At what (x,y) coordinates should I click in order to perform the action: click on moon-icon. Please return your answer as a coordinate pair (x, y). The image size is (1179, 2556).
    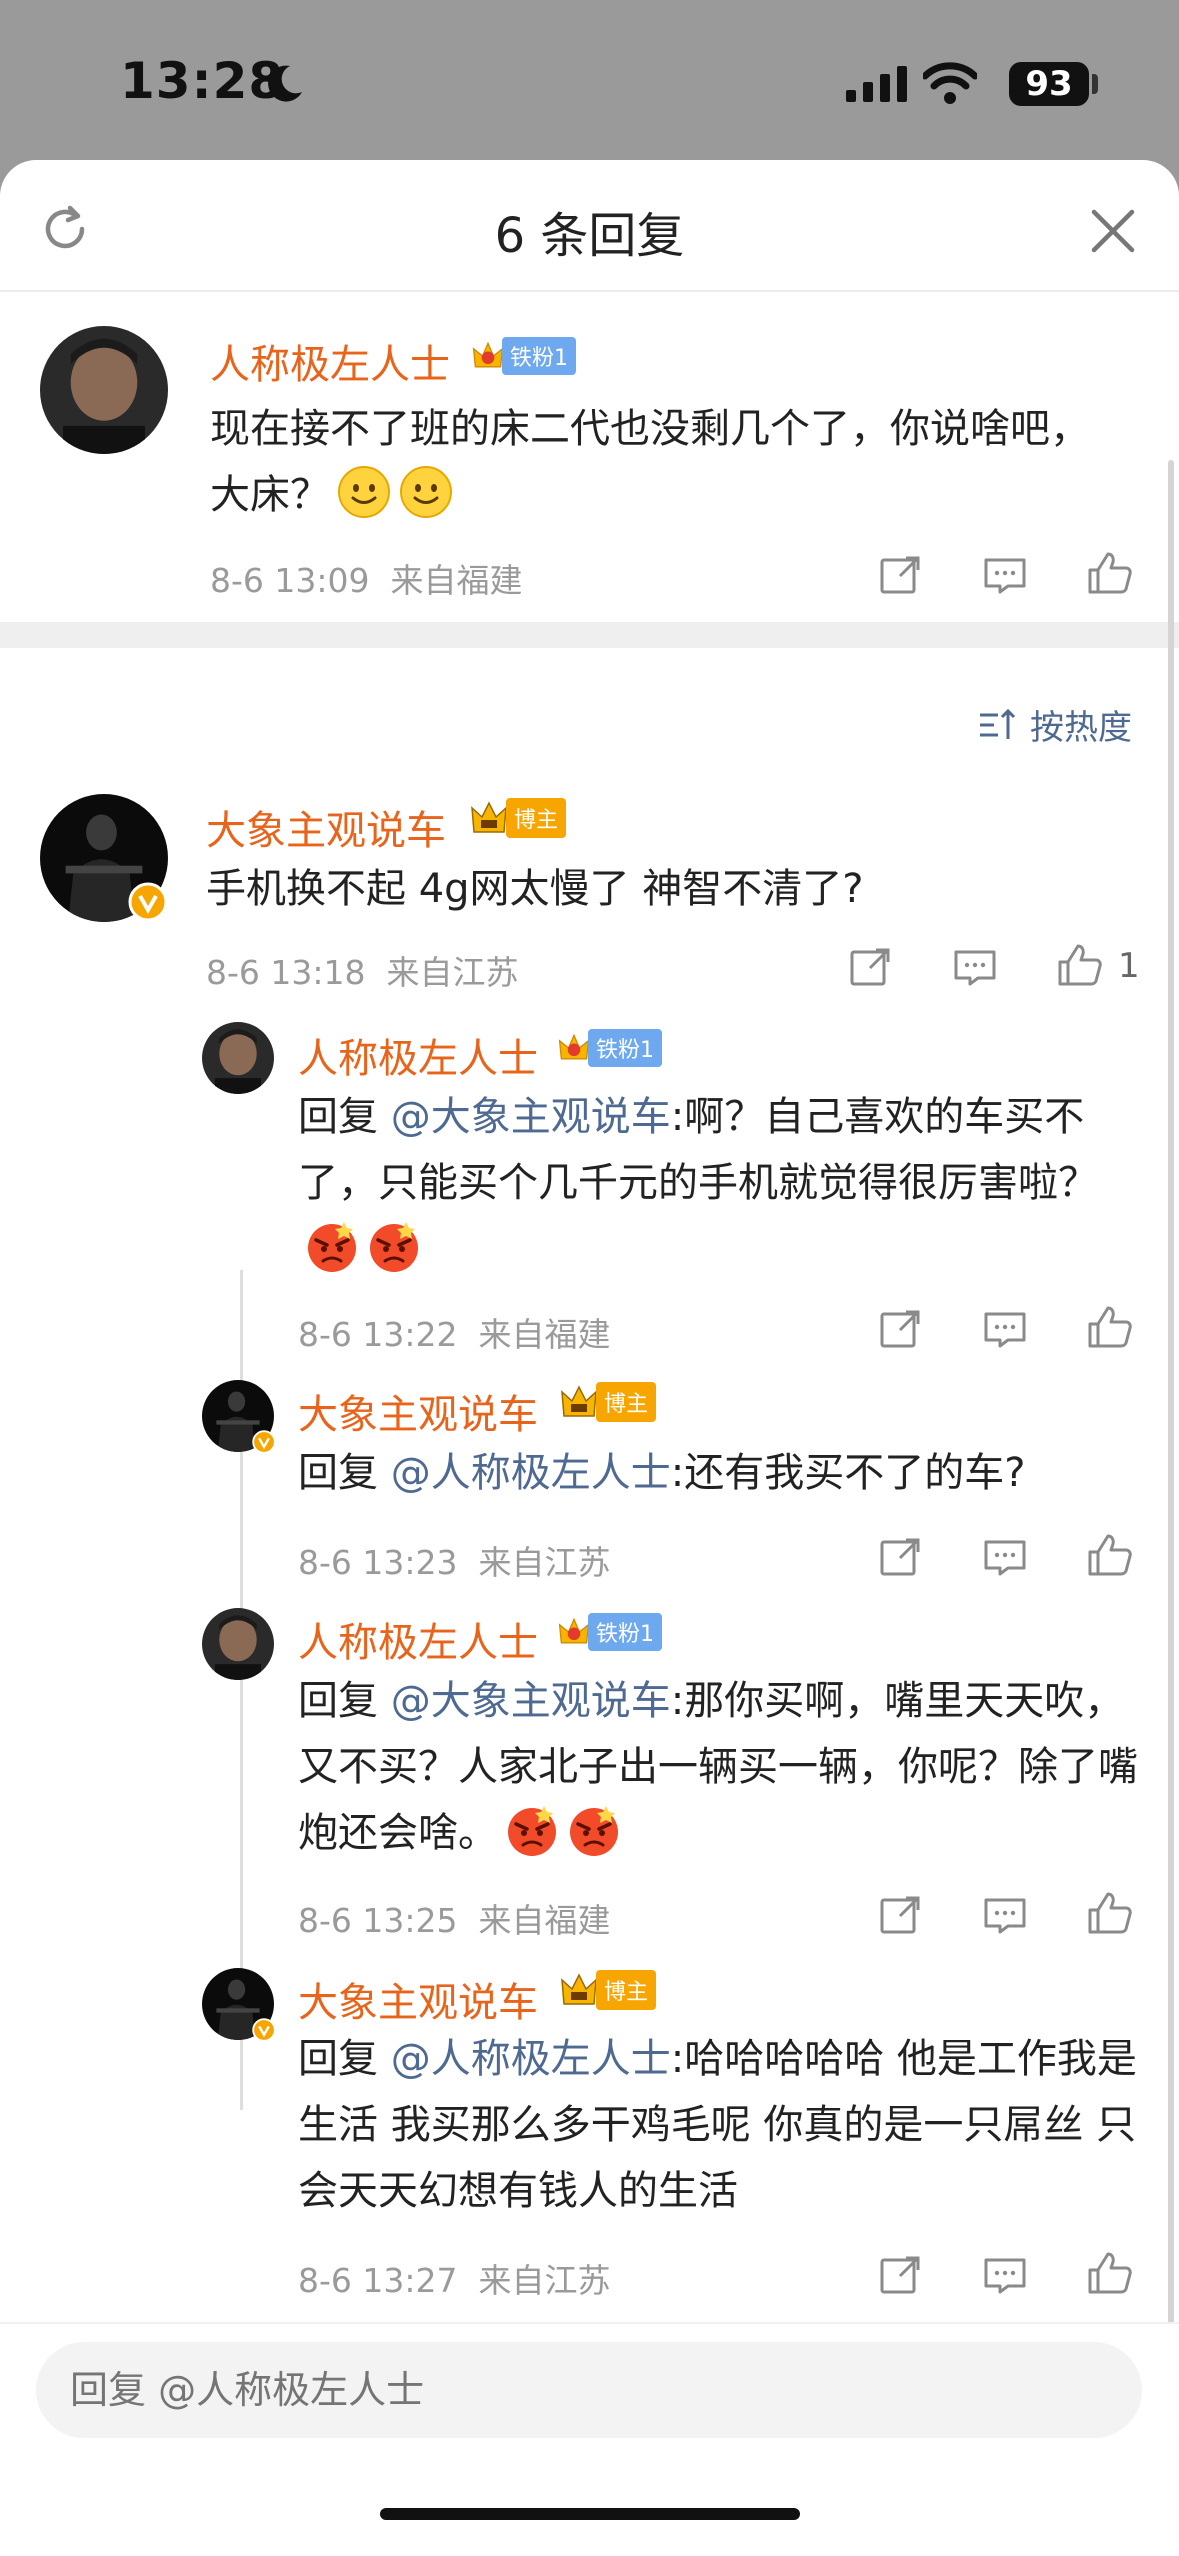
    Looking at the image, I should click on (285, 83).